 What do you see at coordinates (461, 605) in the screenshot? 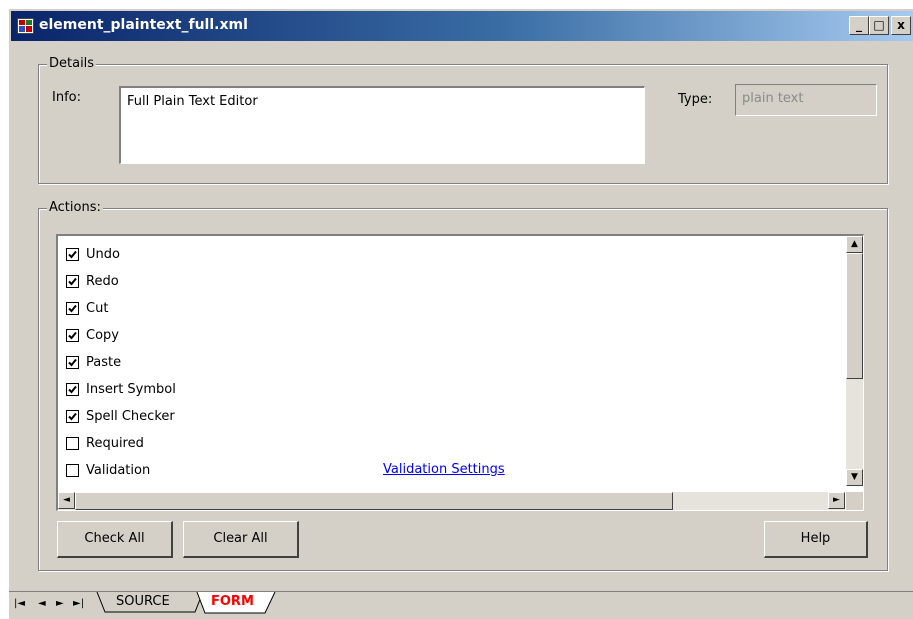
I see `sheet-tab-bar: |◄ ◄ ► ►| SOURCE FORM` at bounding box center [461, 605].